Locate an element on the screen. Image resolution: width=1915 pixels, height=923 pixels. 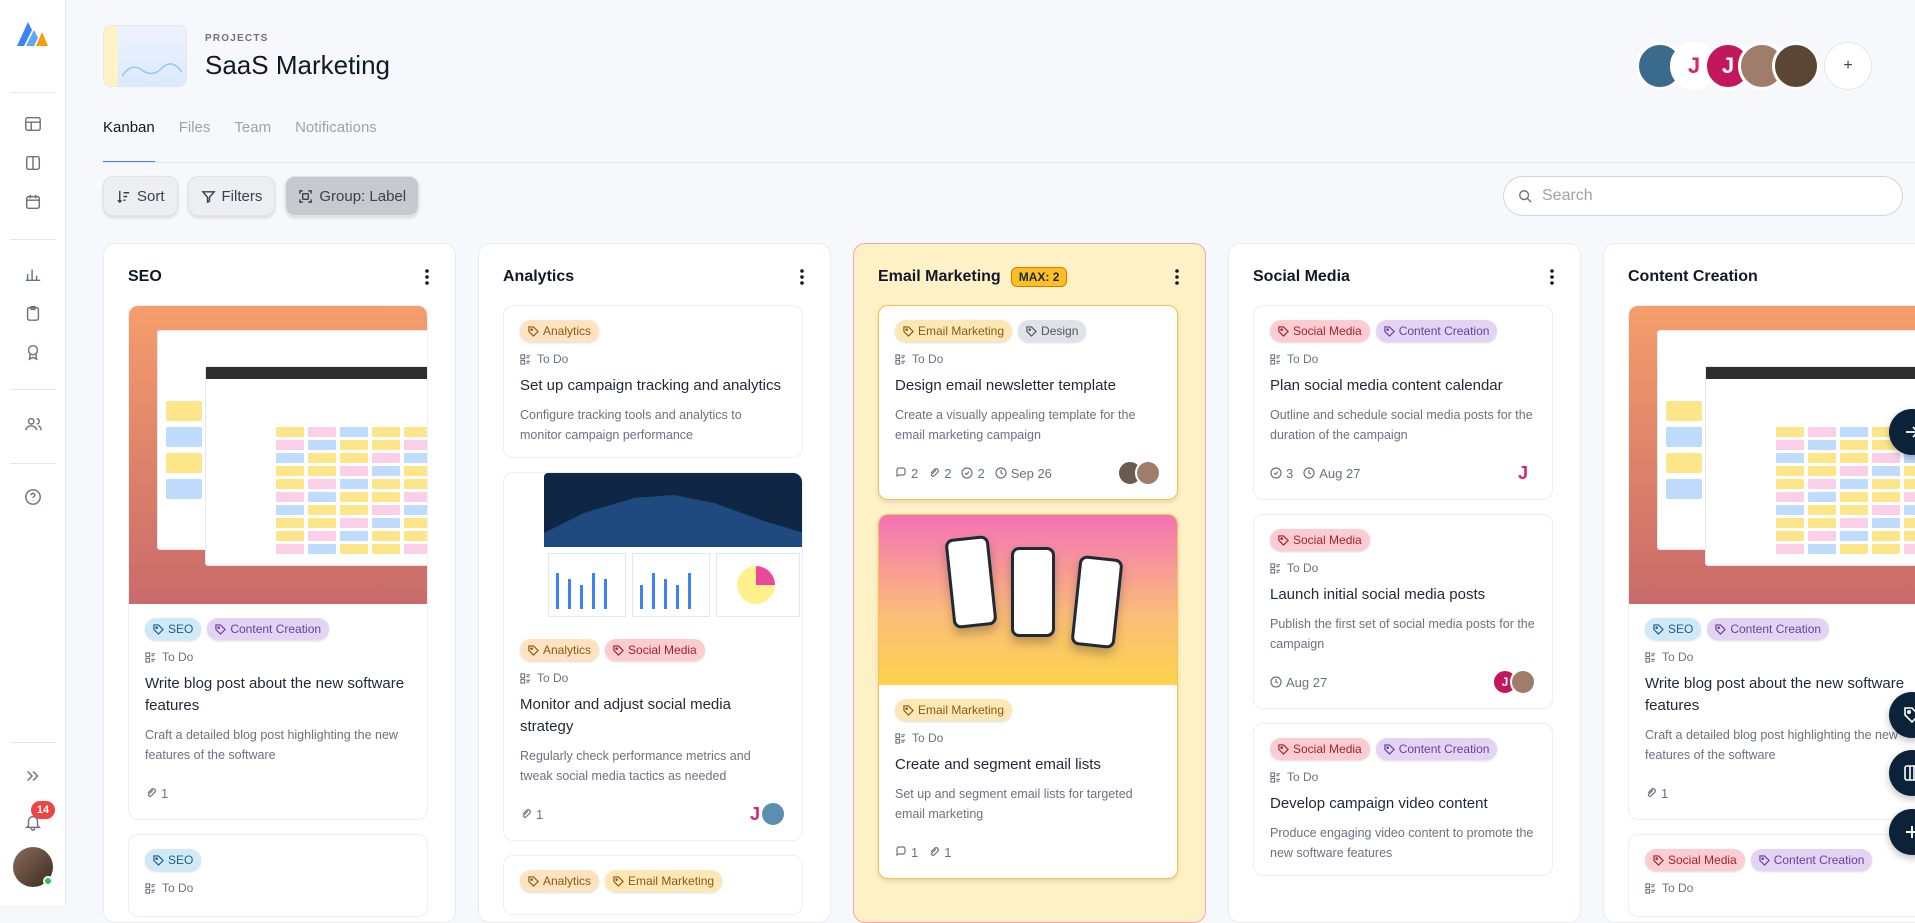
group-by-button: Group: Label is located at coordinates (352, 196).